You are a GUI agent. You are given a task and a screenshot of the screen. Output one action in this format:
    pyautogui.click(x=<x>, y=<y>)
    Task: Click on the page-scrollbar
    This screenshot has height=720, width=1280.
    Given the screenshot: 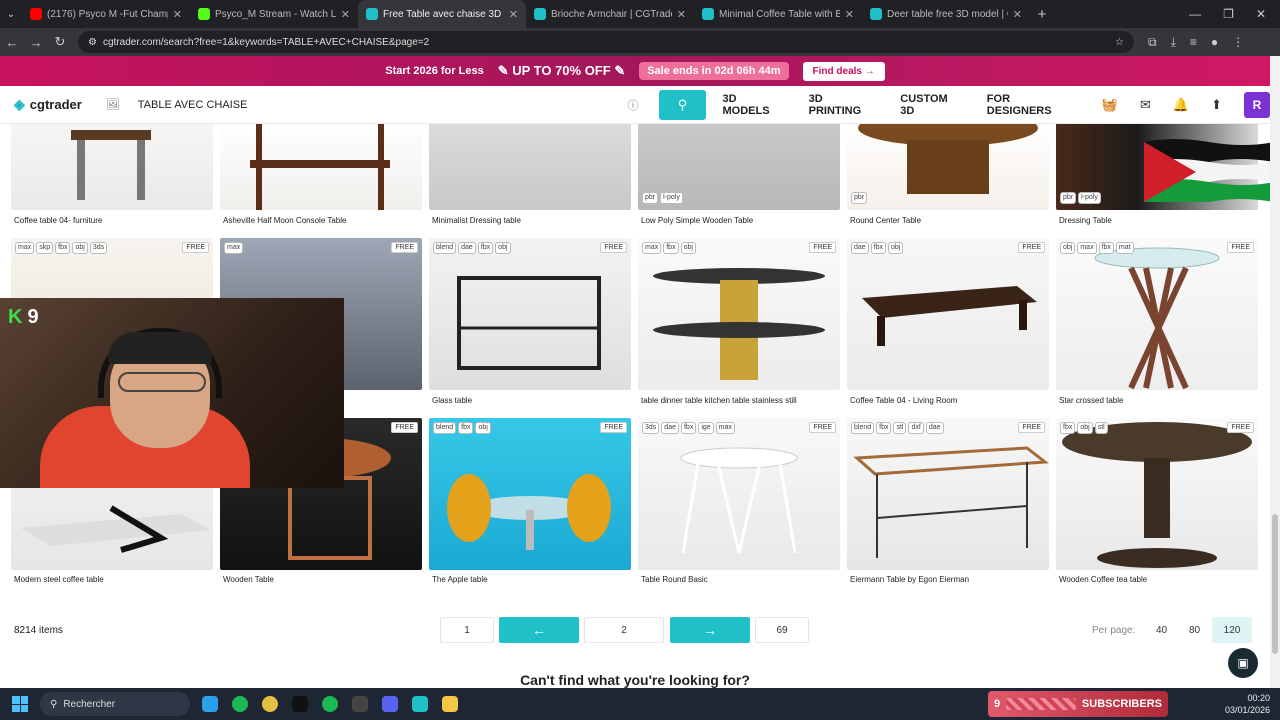 What is the action you would take?
    pyautogui.click(x=1275, y=372)
    